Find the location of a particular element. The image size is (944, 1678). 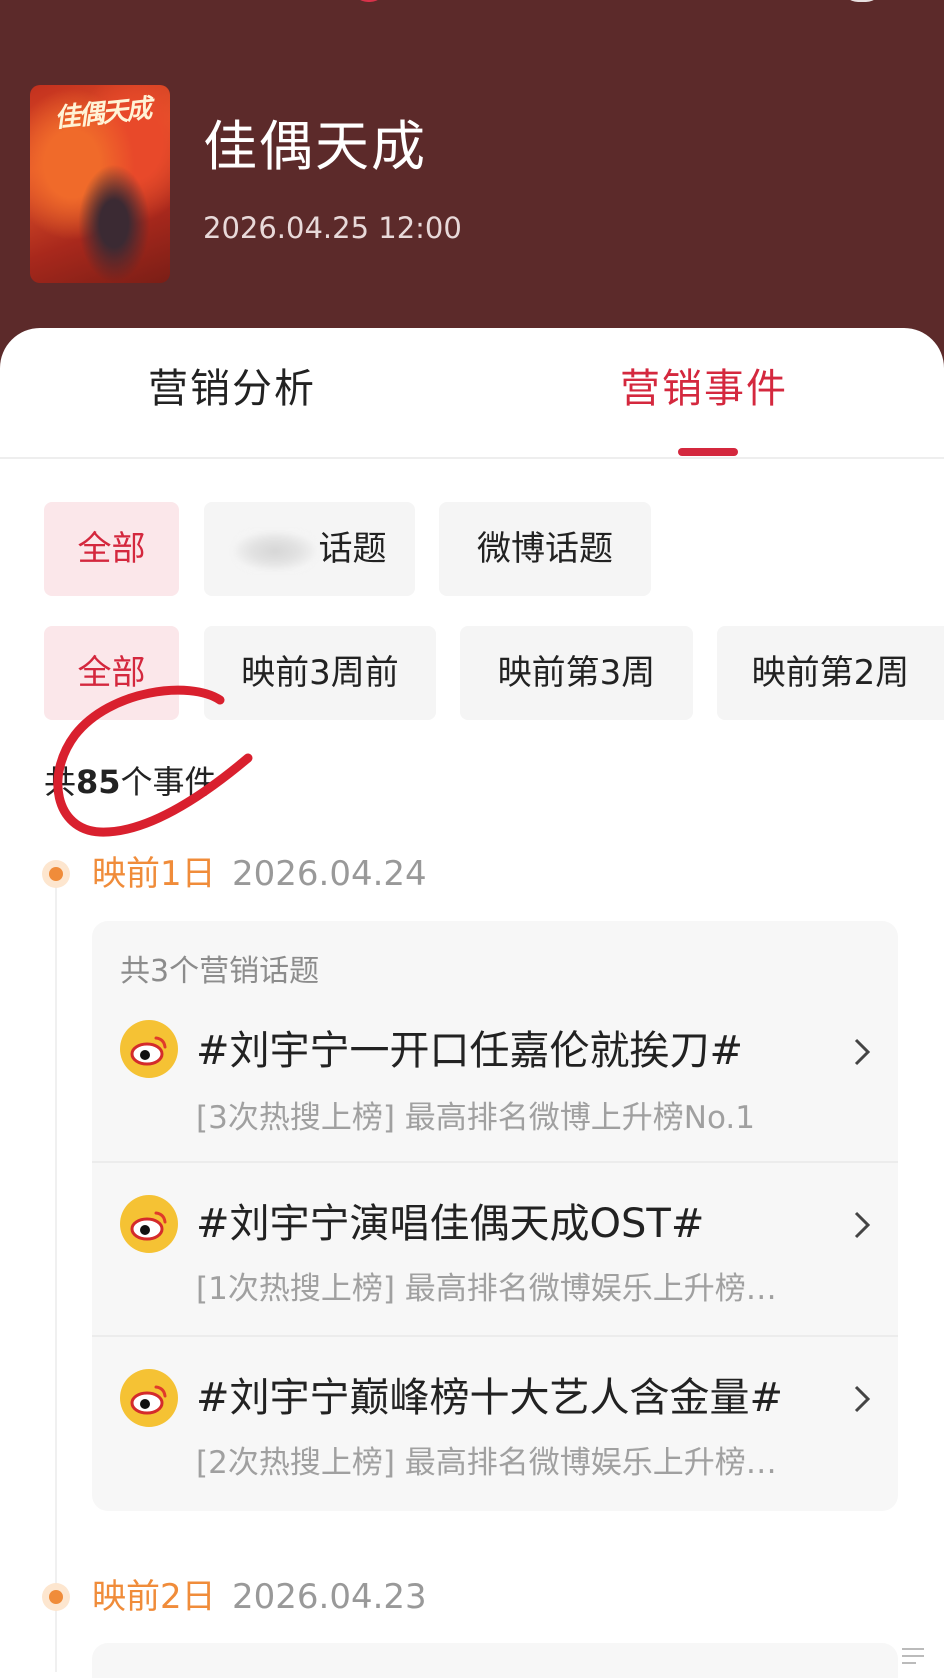

timeline-line is located at coordinates (56, 1272).